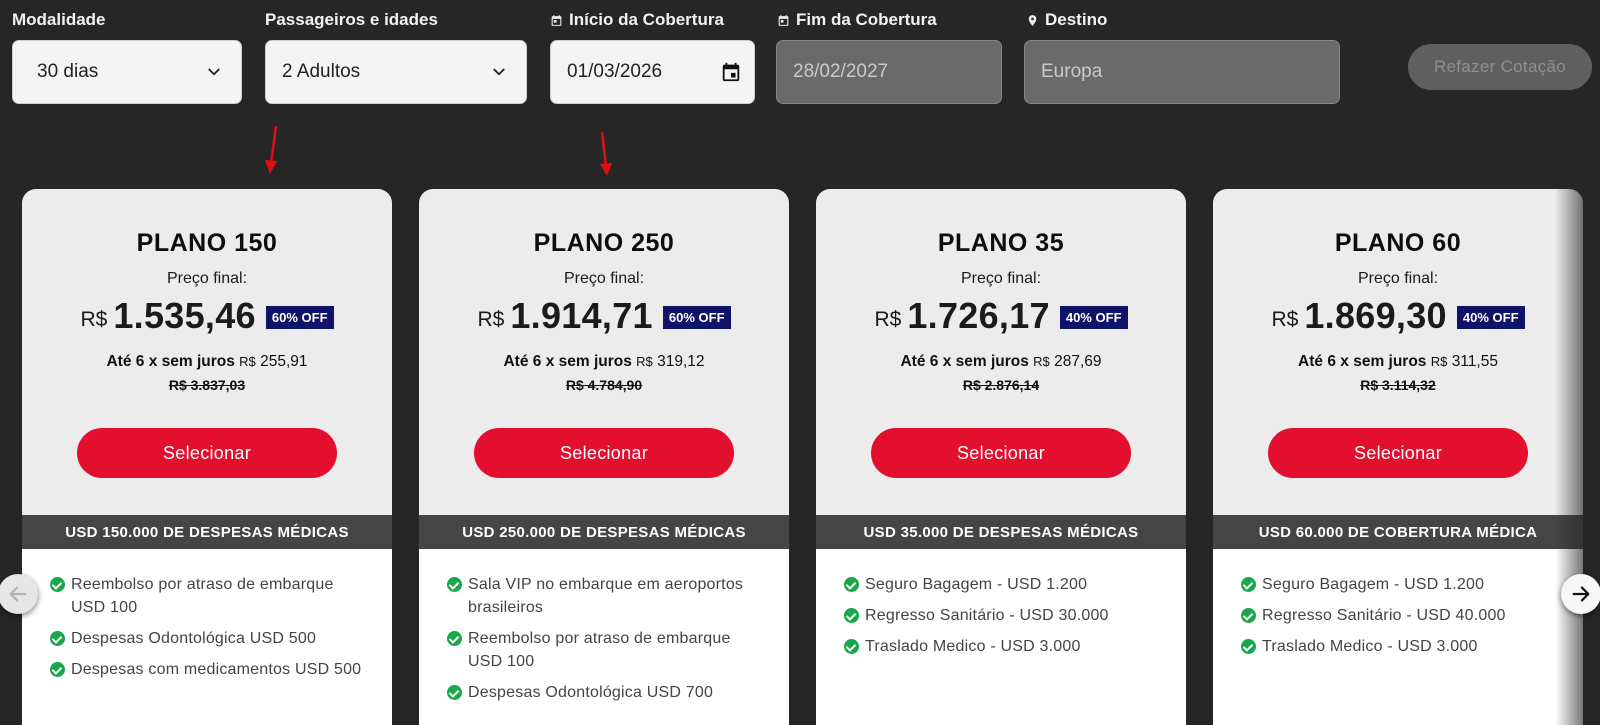 This screenshot has width=1600, height=725. Describe the element at coordinates (604, 316) in the screenshot. I see `price-row: R$ 1.914,71 60% OFF` at that location.